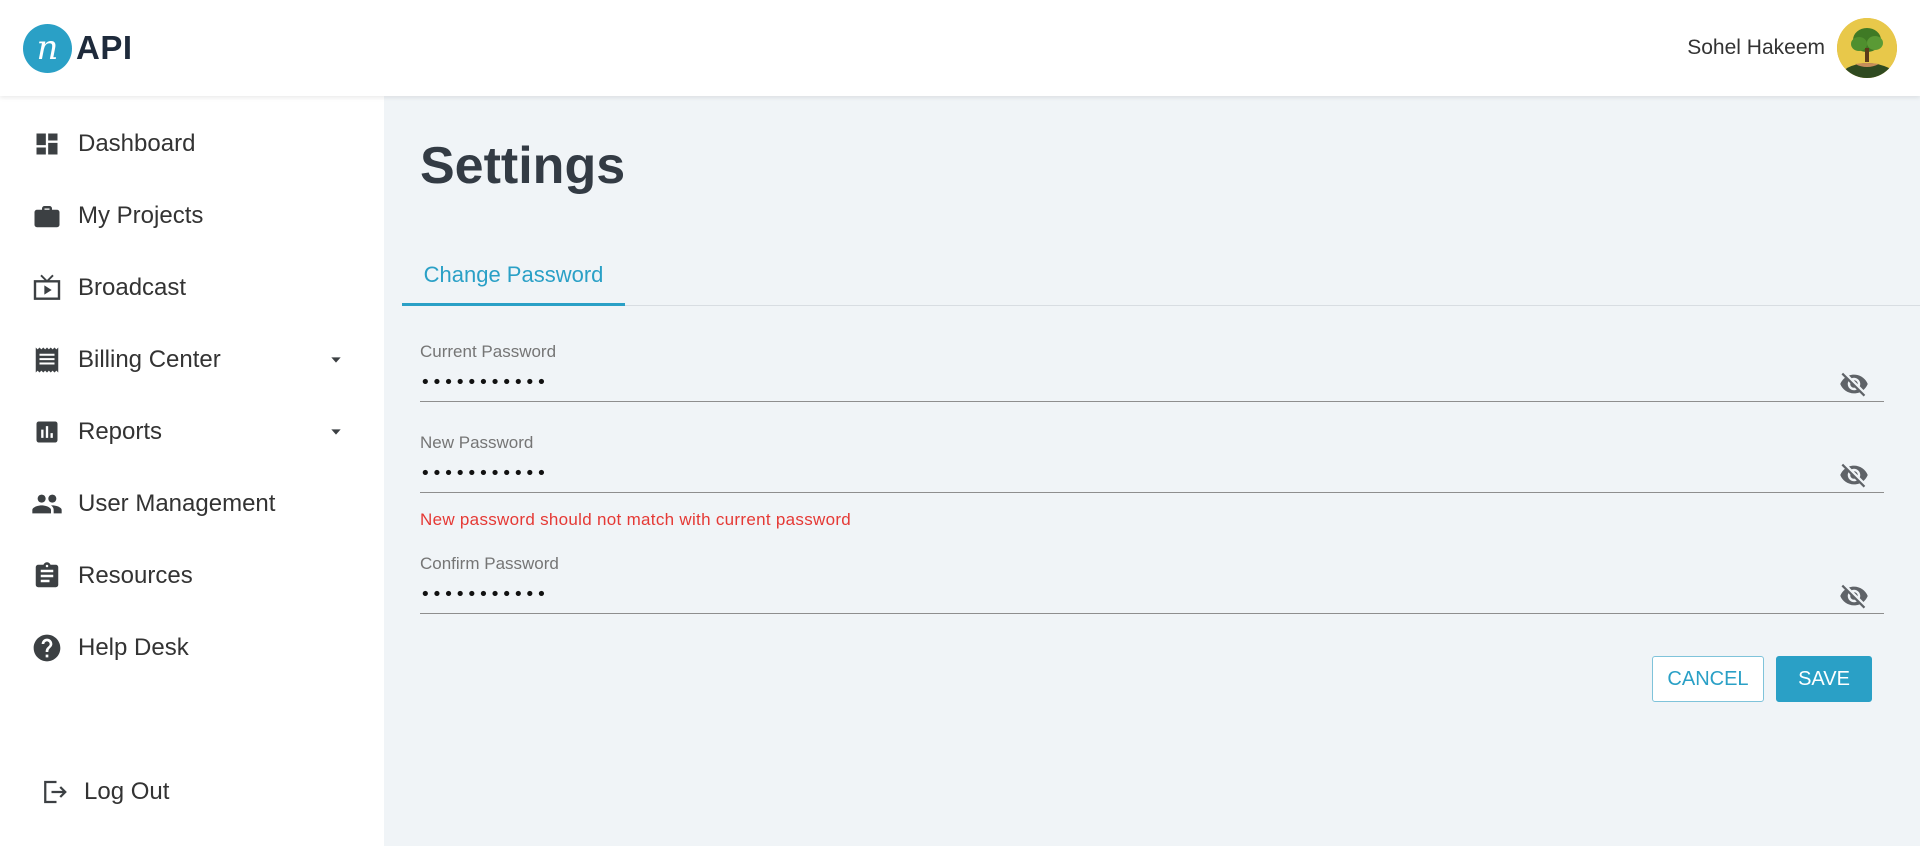  Describe the element at coordinates (47, 48) in the screenshot. I see `logo-mark: n` at that location.